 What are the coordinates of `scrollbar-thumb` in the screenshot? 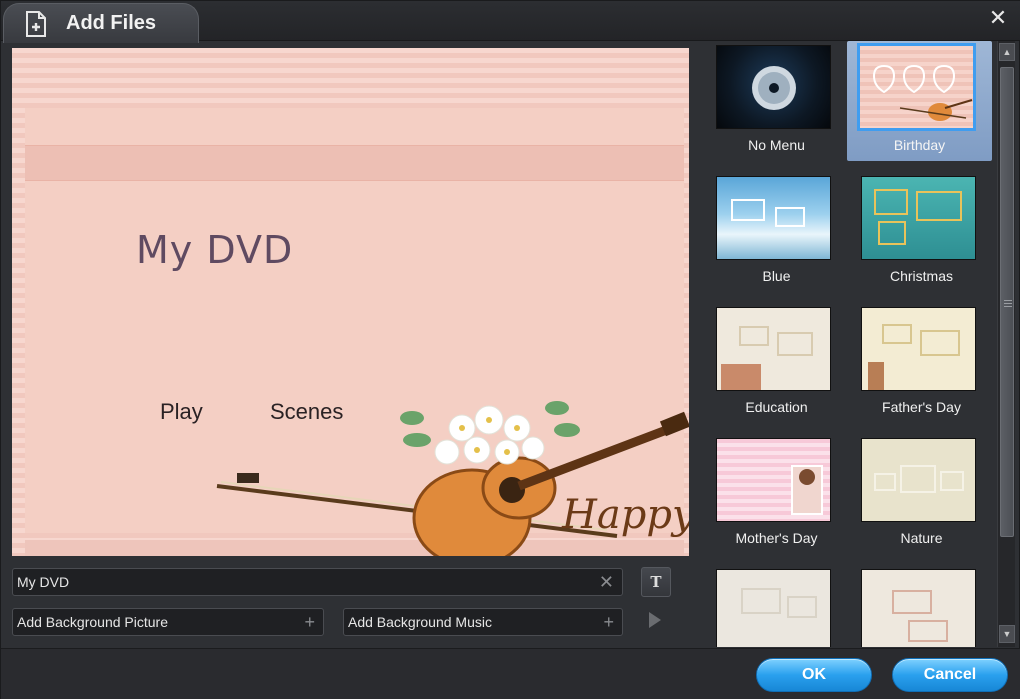 It's located at (1007, 302).